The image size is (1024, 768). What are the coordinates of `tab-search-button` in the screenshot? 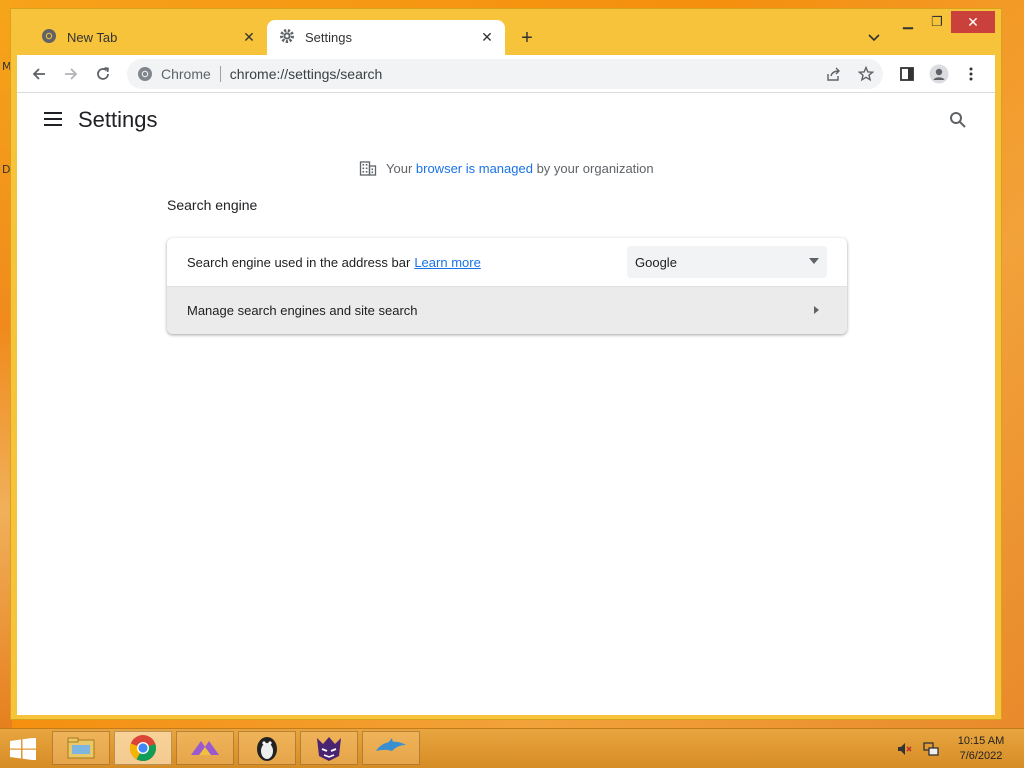 It's located at (874, 38).